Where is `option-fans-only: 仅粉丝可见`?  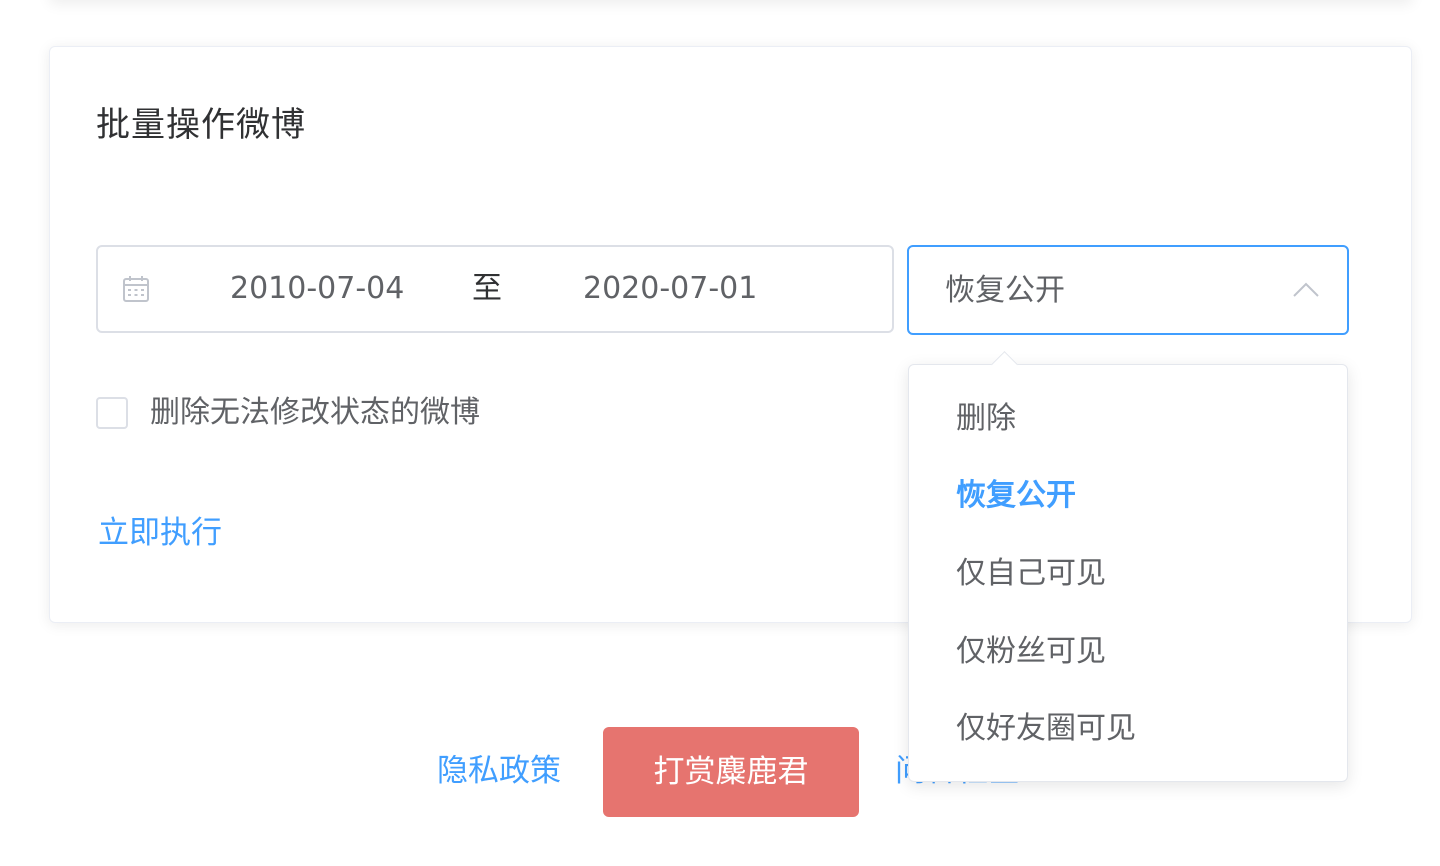 option-fans-only: 仅粉丝可见 is located at coordinates (1031, 652).